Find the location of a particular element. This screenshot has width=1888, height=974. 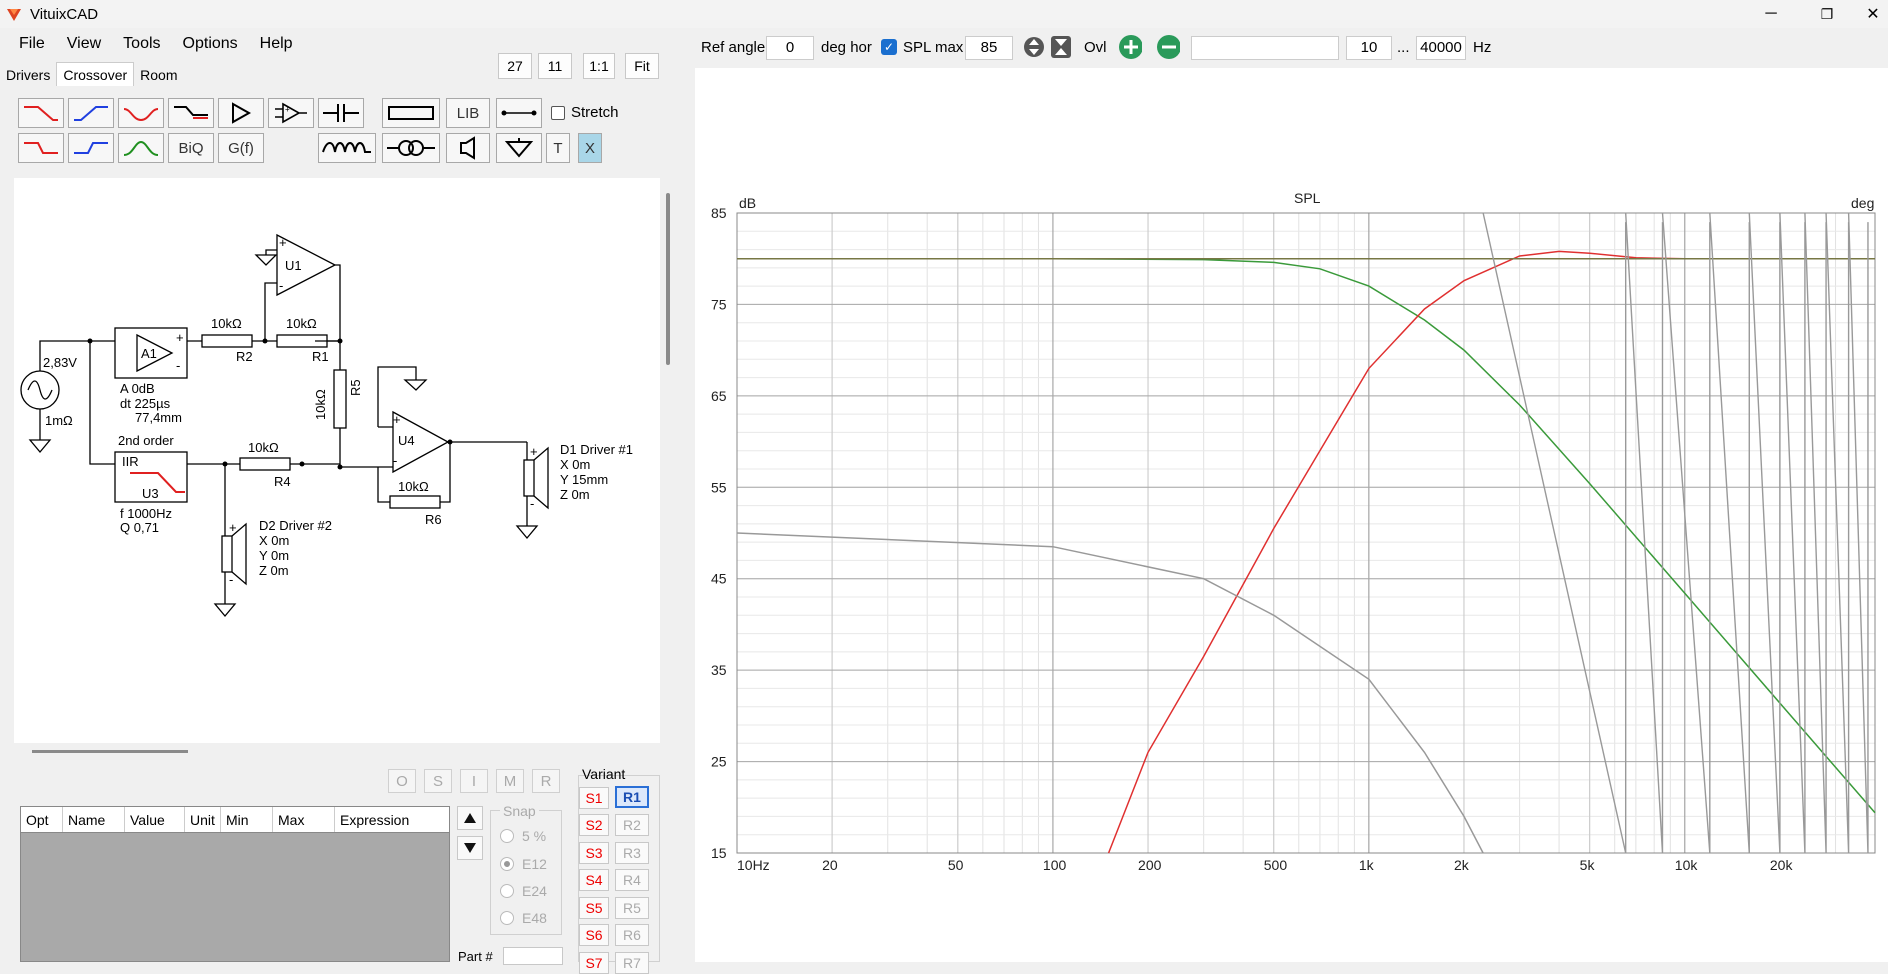

library-button: LIB is located at coordinates (468, 113).